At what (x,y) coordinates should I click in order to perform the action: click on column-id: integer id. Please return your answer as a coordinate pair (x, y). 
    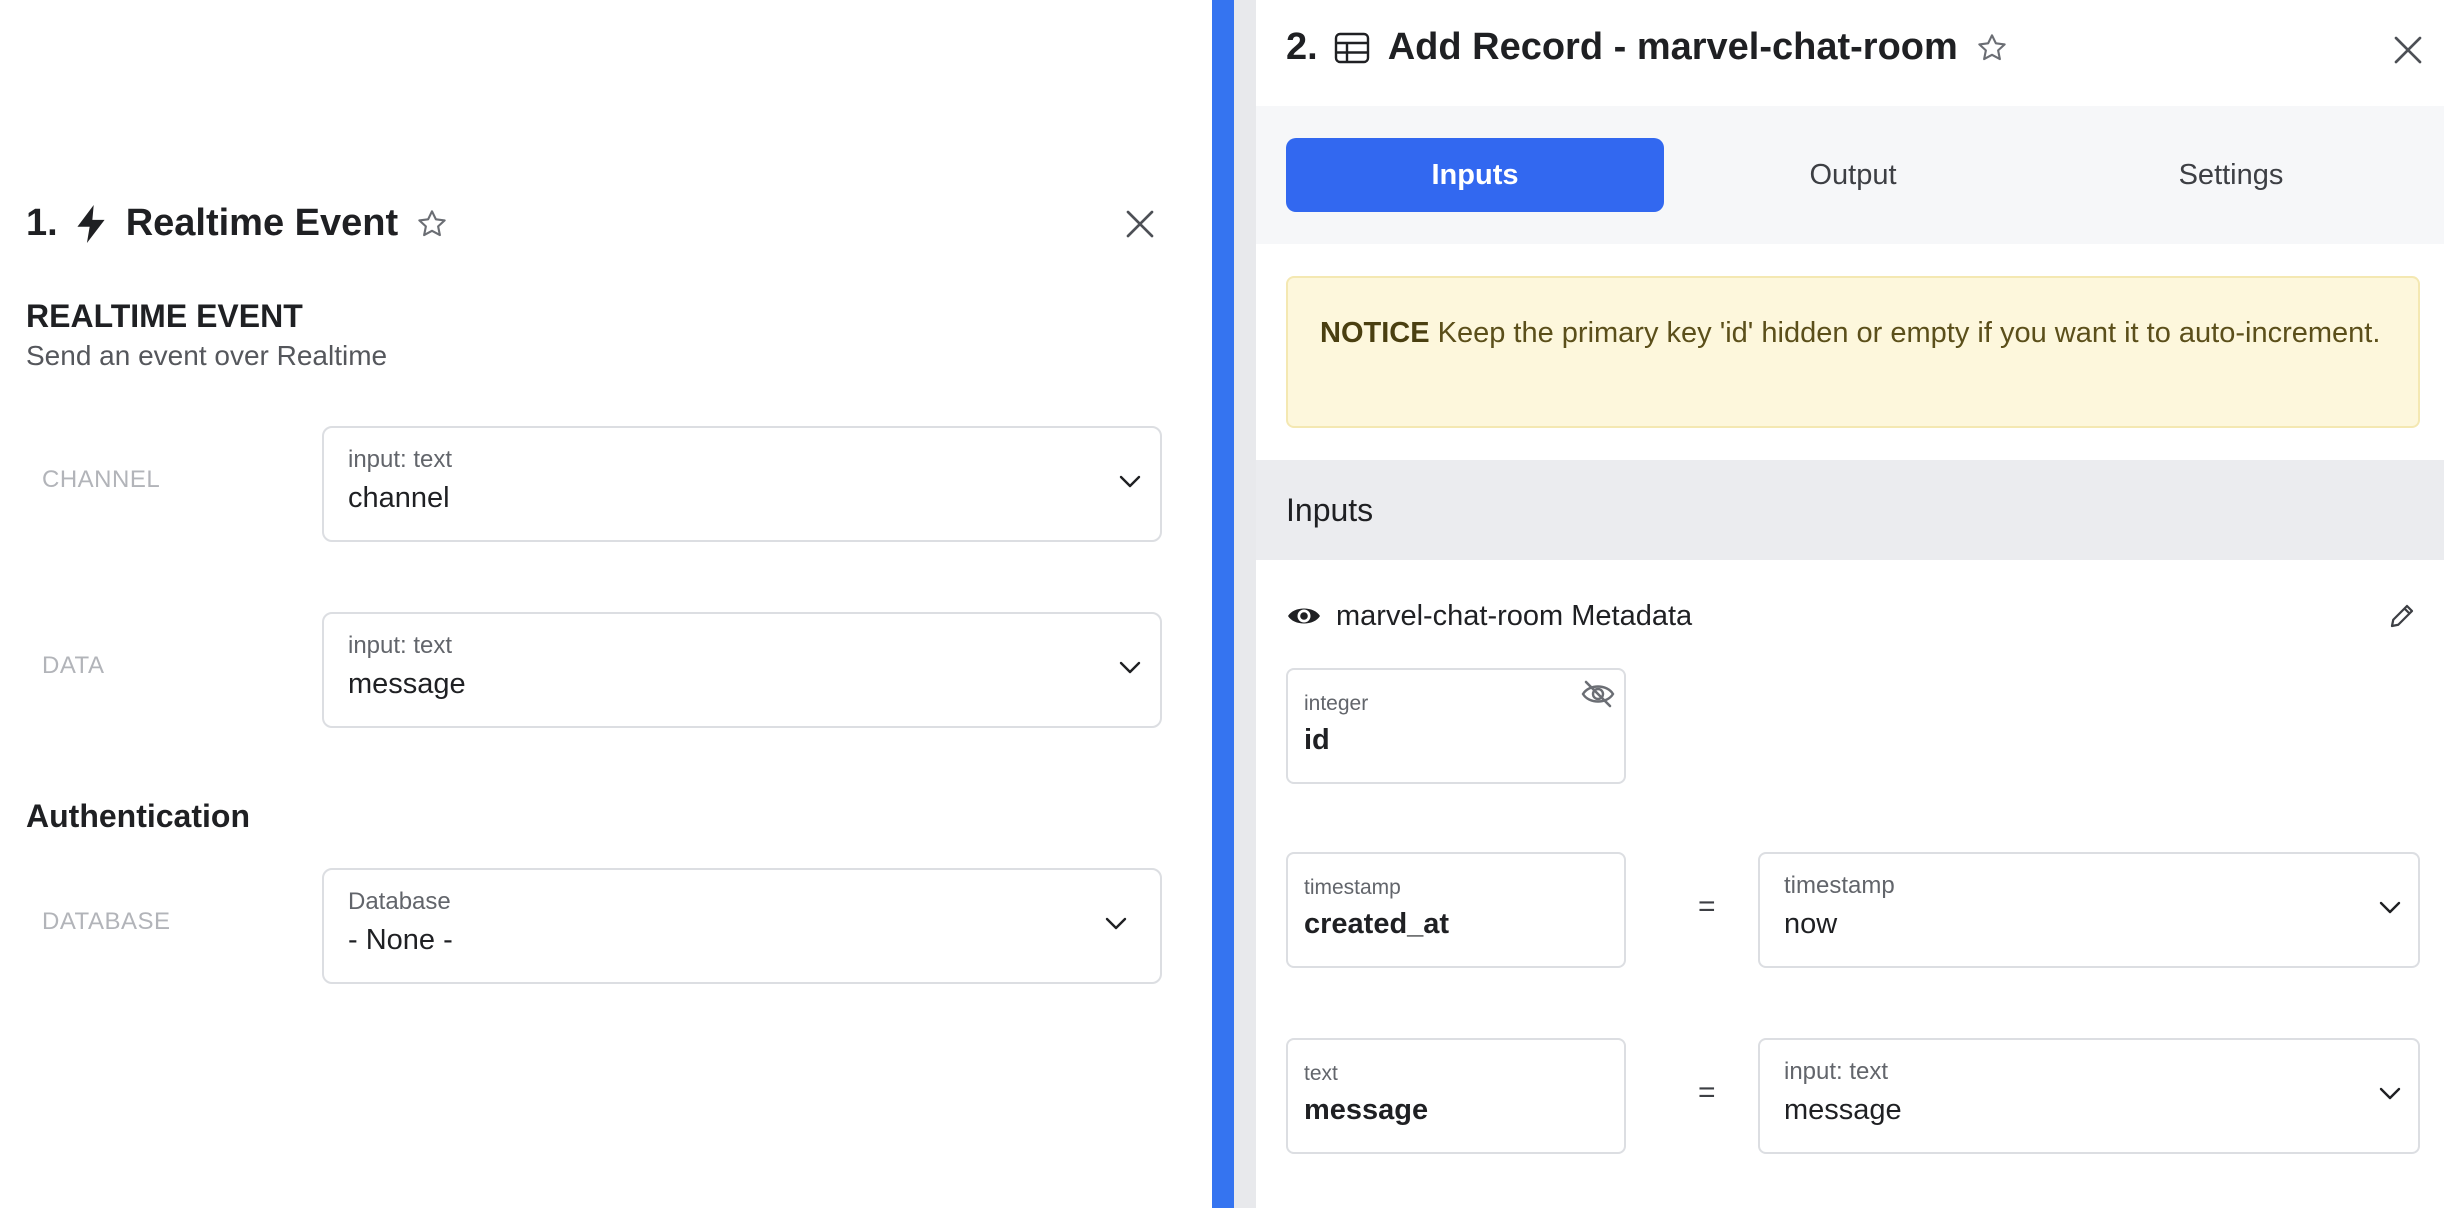
    Looking at the image, I should click on (1456, 726).